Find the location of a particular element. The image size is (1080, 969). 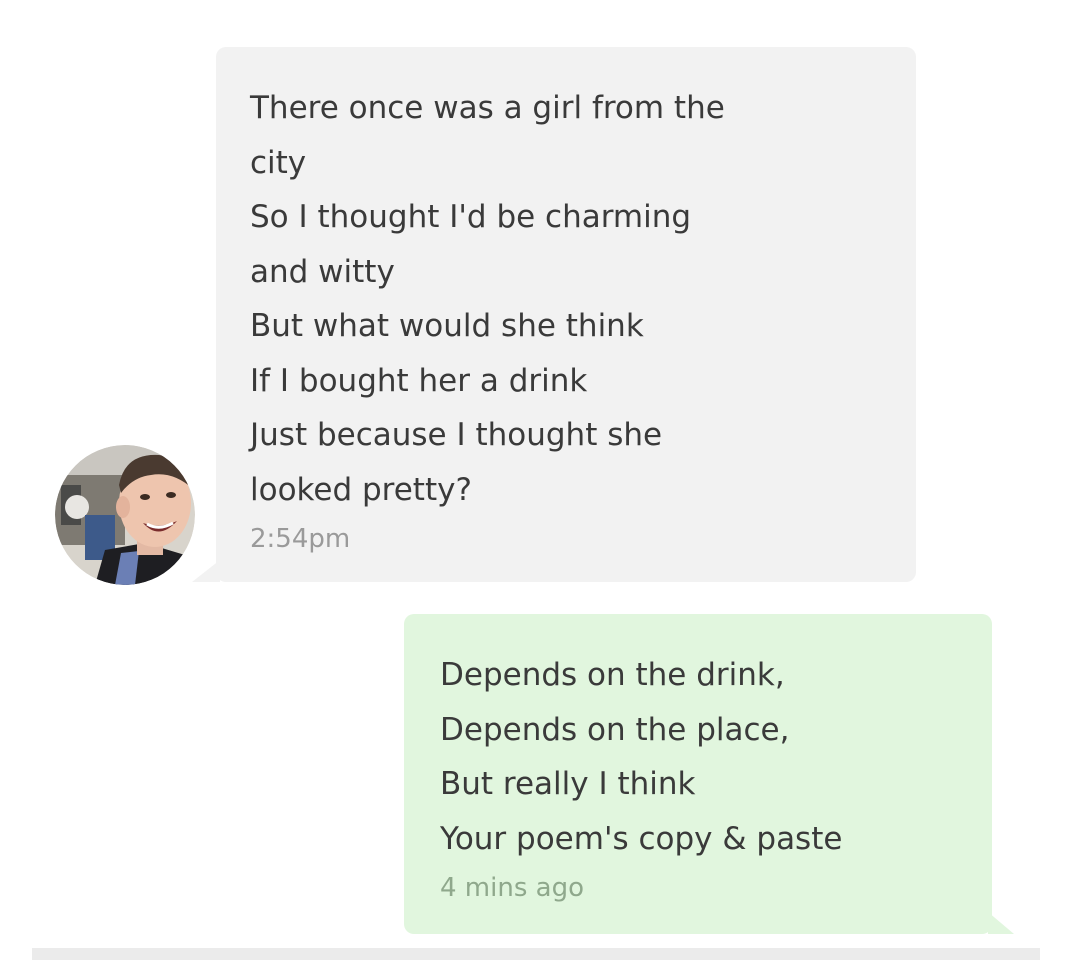

message-line: Just because I thought she is located at coordinates (456, 435).